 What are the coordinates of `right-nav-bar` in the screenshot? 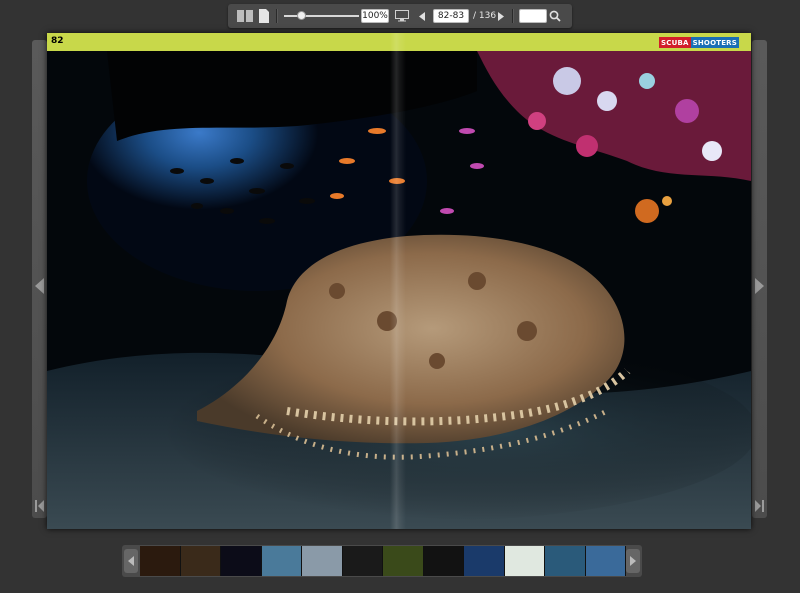 It's located at (759, 279).